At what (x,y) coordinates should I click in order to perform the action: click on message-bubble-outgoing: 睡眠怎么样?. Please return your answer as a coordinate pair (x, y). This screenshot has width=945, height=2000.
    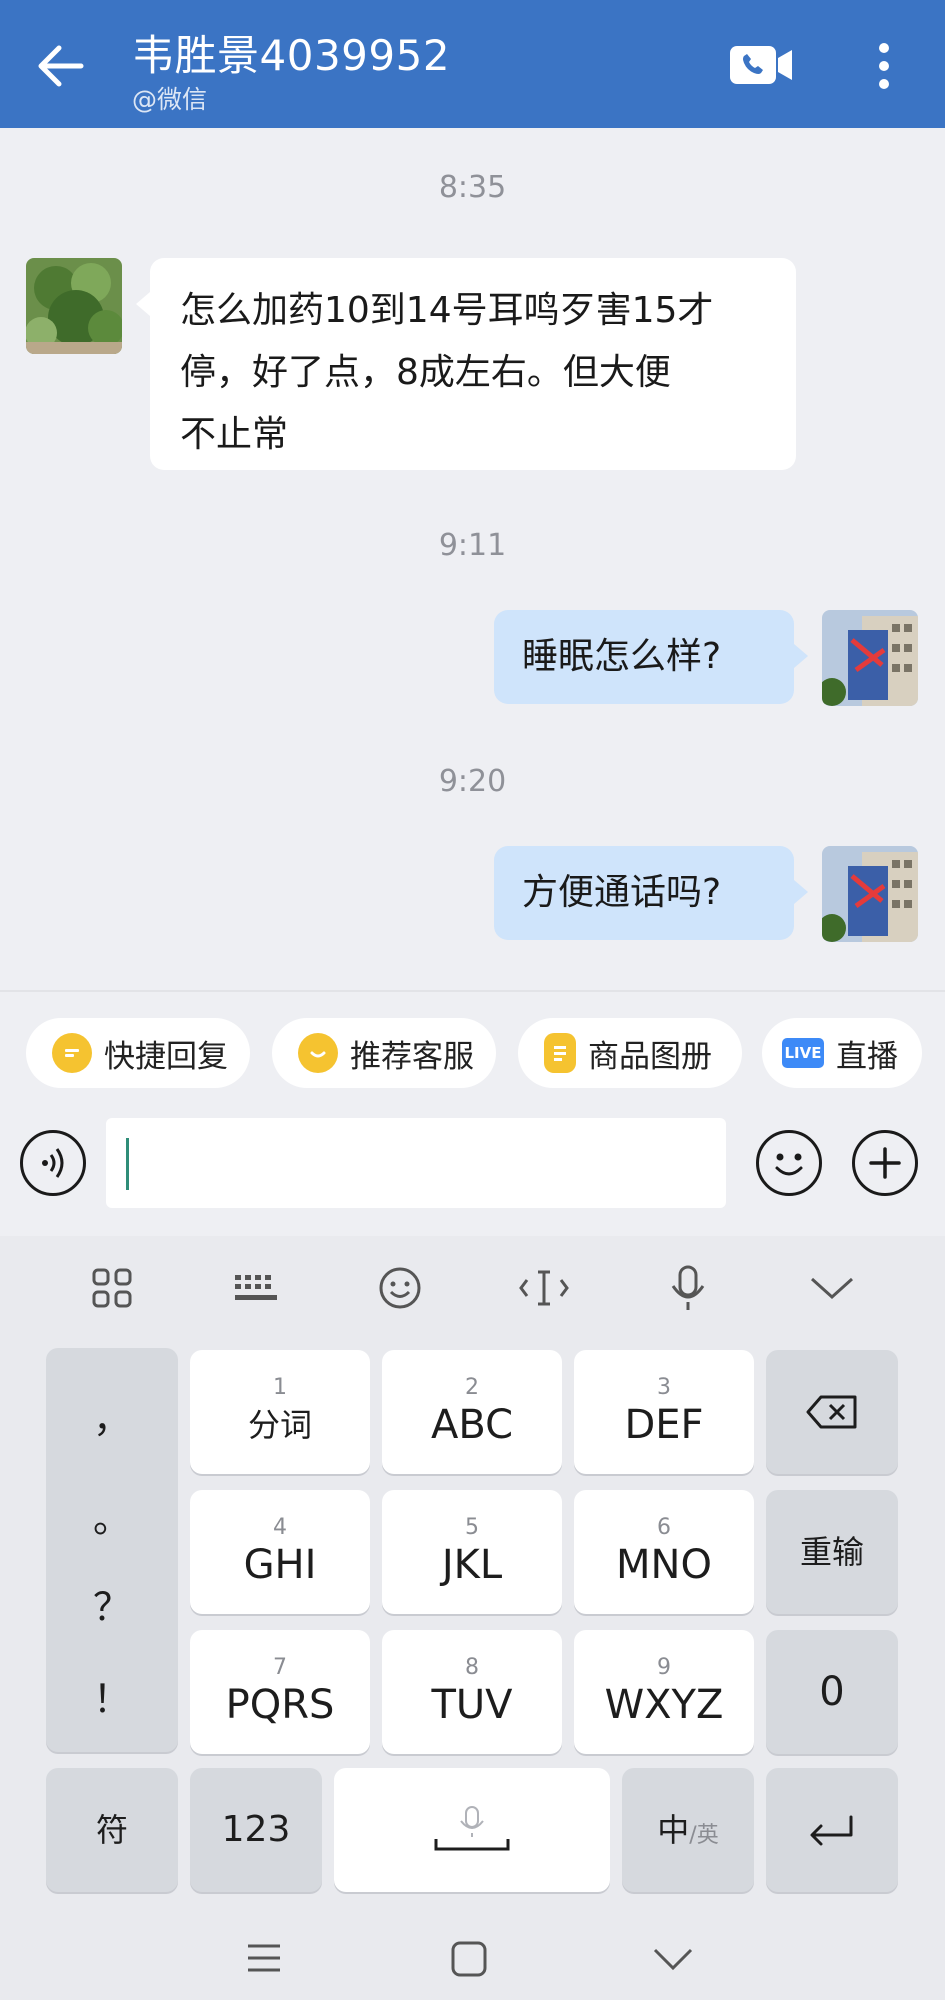
    Looking at the image, I should click on (644, 657).